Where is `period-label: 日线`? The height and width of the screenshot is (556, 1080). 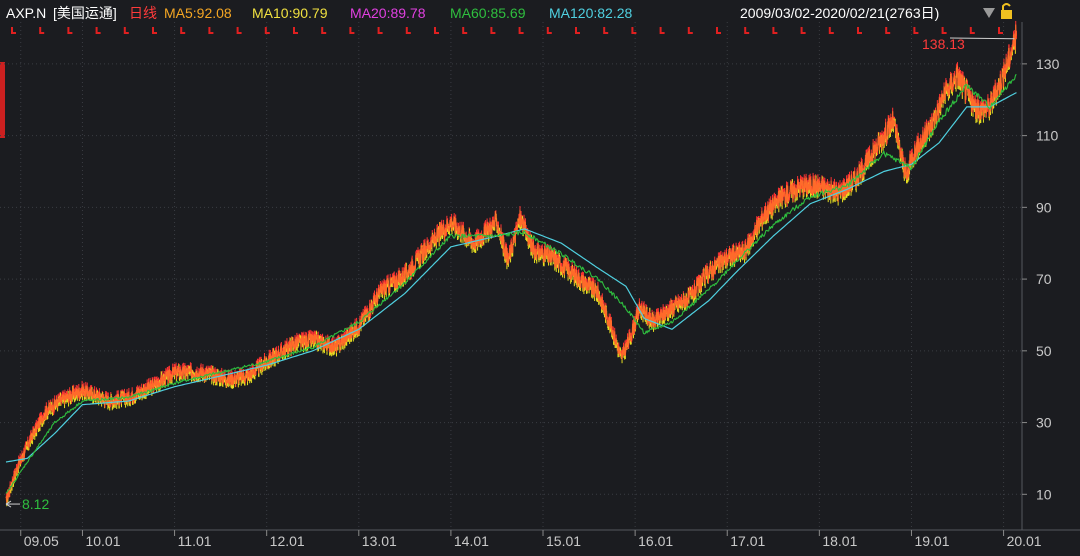 period-label: 日线 is located at coordinates (143, 13).